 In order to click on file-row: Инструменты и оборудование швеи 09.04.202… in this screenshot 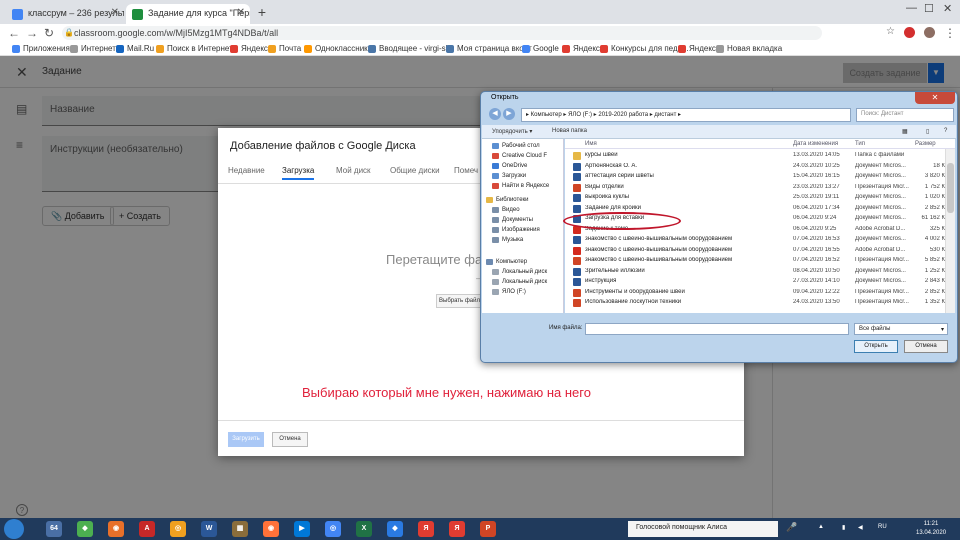, I will do `click(755, 293)`.